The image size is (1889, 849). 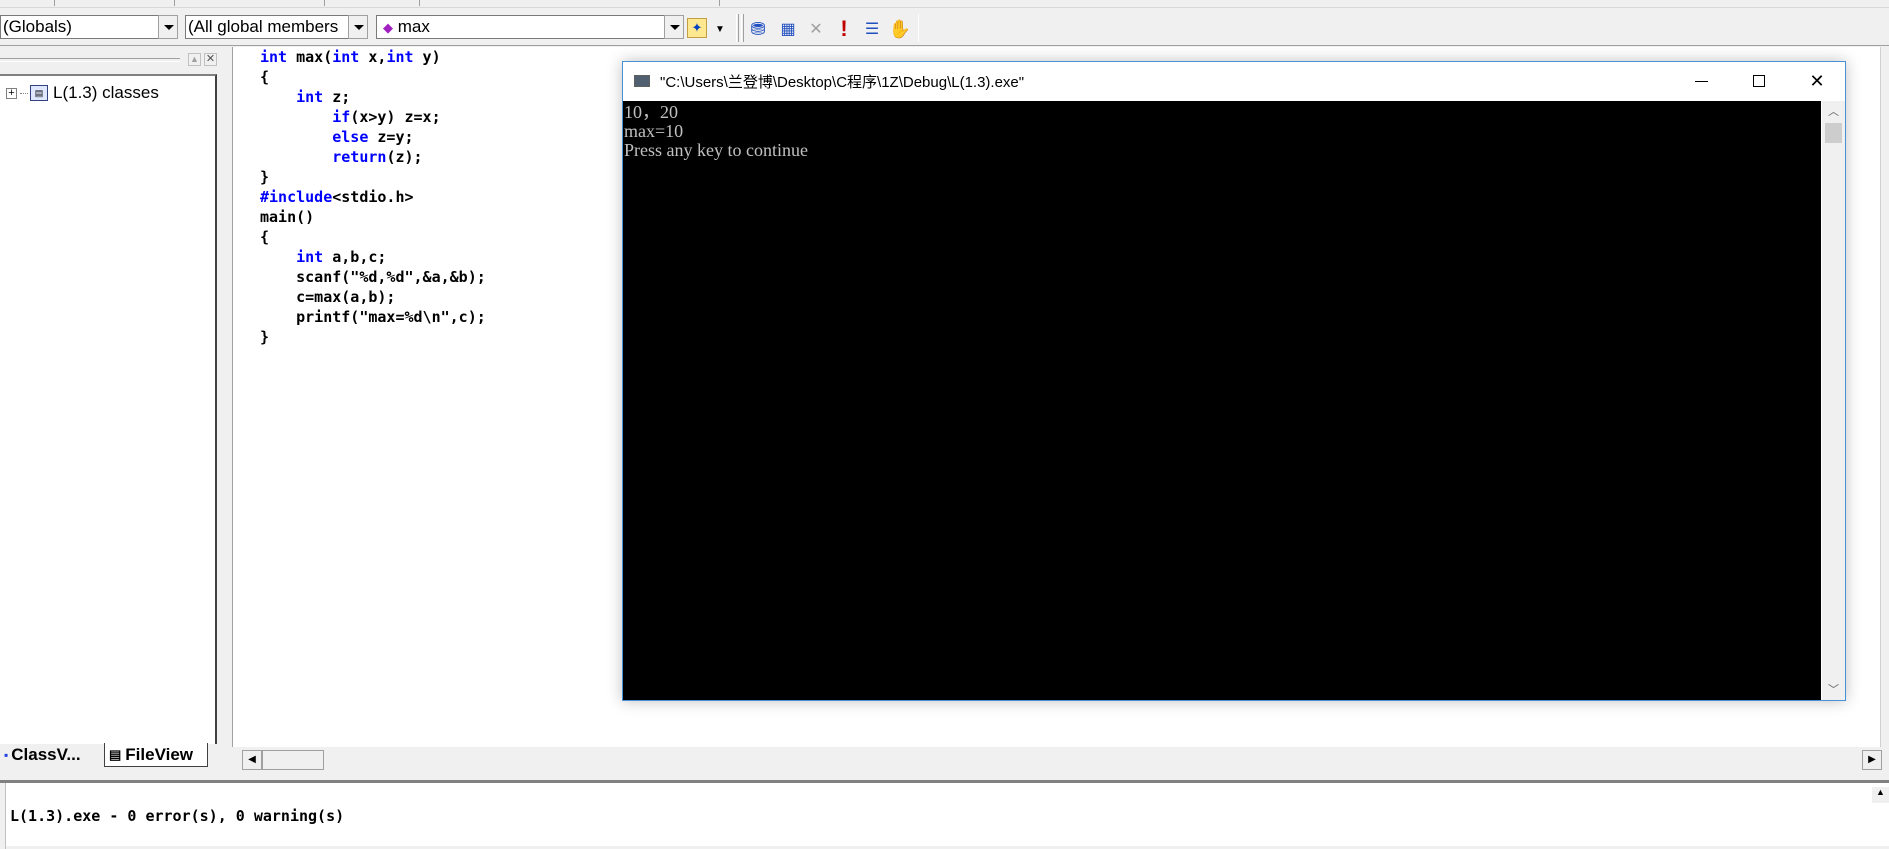 What do you see at coordinates (788, 29) in the screenshot?
I see `build-icon: ▦` at bounding box center [788, 29].